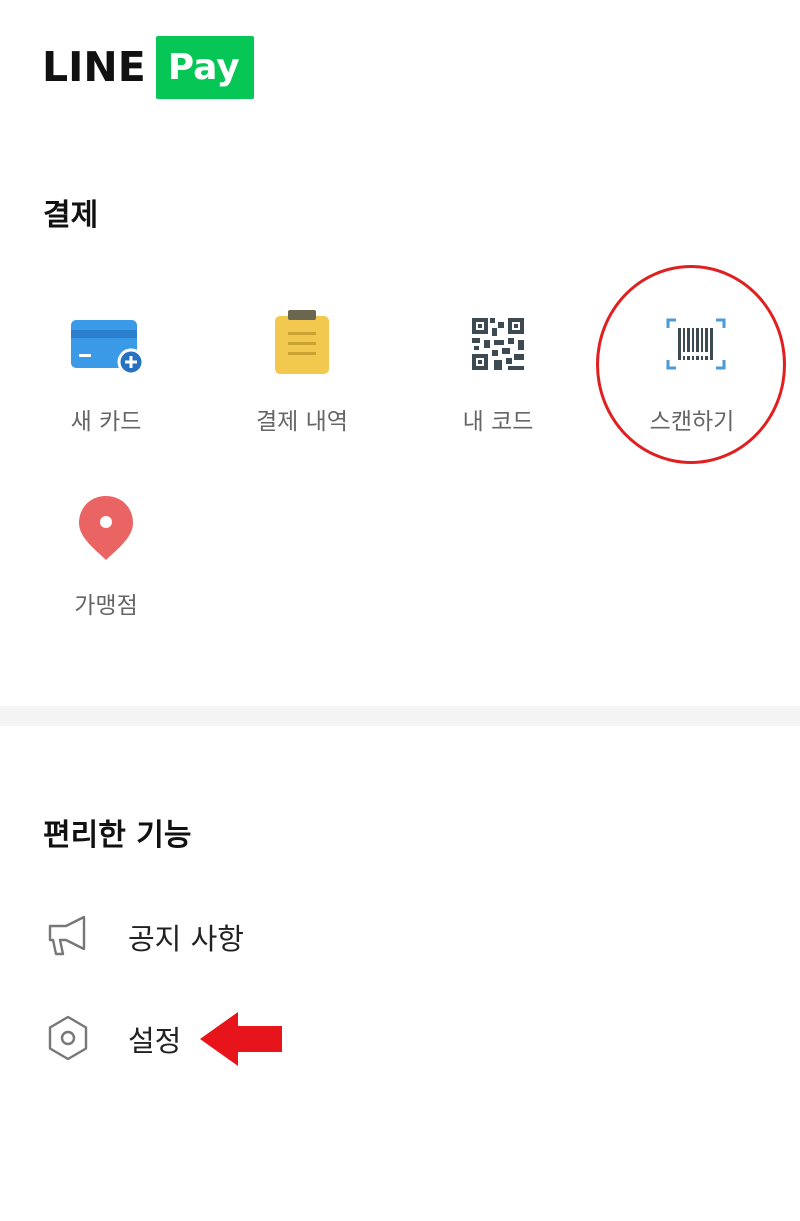  What do you see at coordinates (400, 936) in the screenshot?
I see `notice-list-item: 공지 사항` at bounding box center [400, 936].